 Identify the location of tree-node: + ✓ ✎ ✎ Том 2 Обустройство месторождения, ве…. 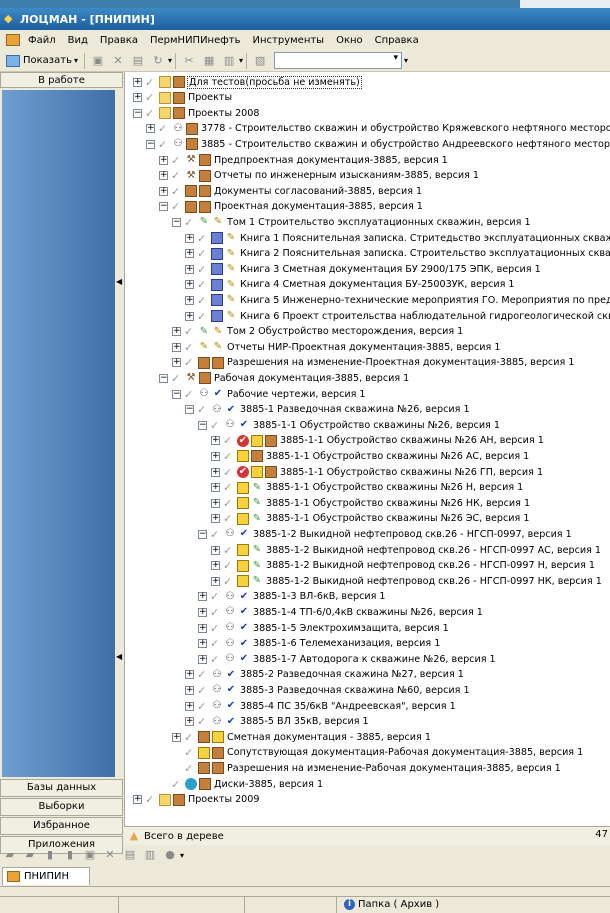
(317, 332).